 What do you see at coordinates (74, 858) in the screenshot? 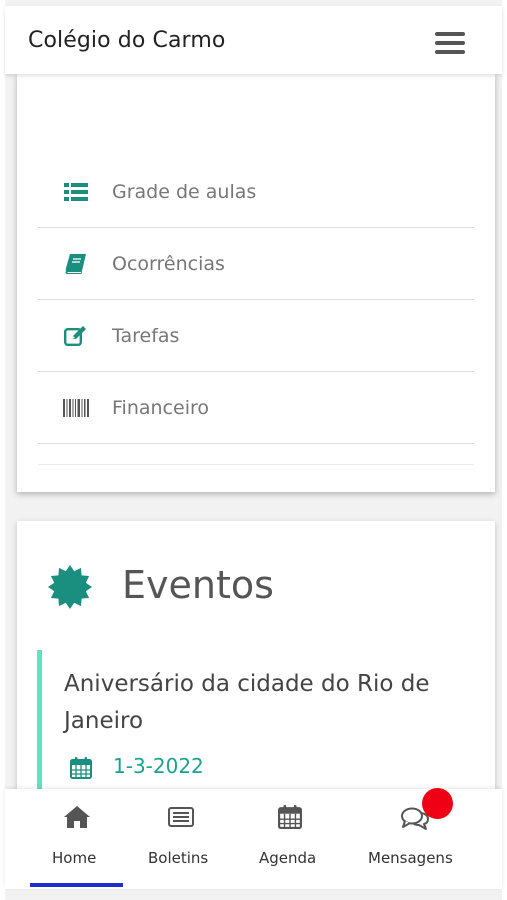
I see `nav-label: Home` at bounding box center [74, 858].